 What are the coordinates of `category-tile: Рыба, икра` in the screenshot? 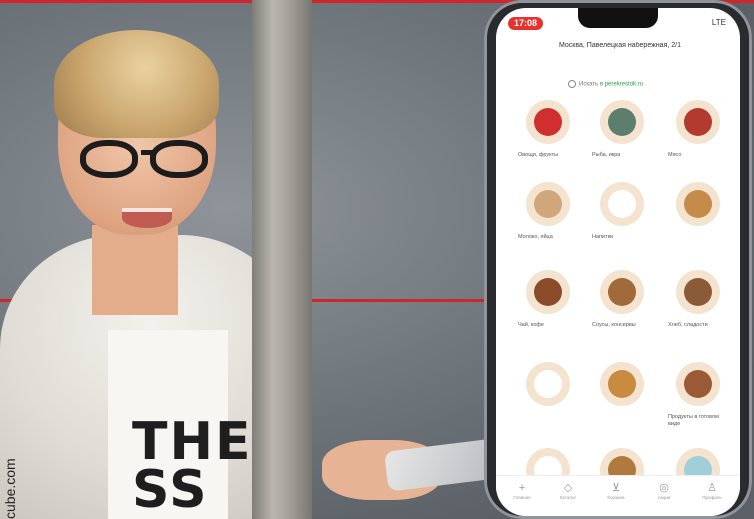 It's located at (622, 129).